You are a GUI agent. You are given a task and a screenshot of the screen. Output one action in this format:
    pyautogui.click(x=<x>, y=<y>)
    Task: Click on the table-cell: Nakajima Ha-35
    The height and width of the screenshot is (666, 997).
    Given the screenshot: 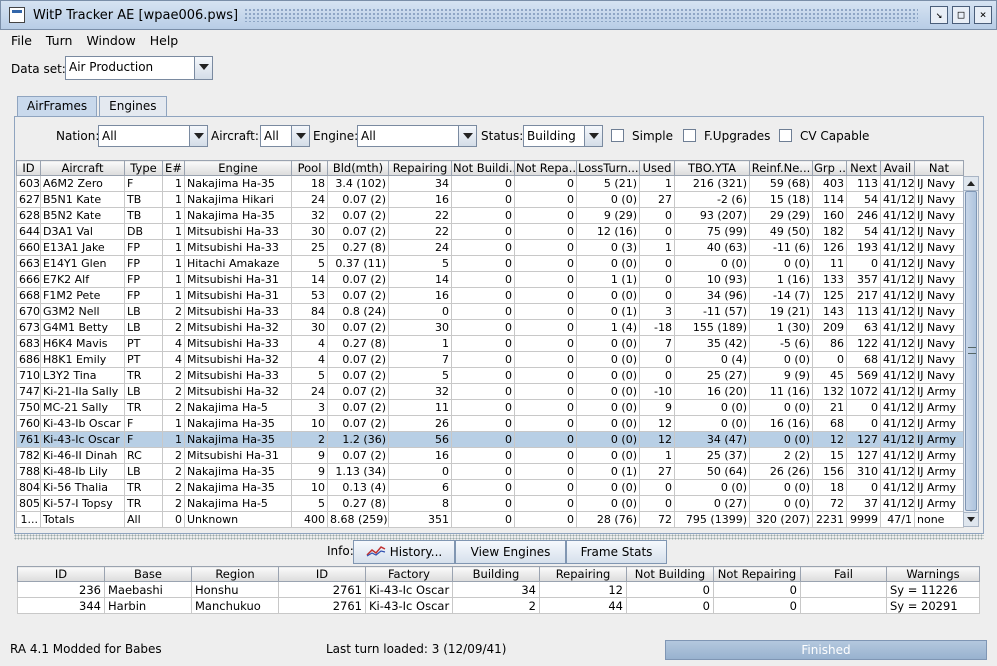 What is the action you would take?
    pyautogui.click(x=238, y=471)
    